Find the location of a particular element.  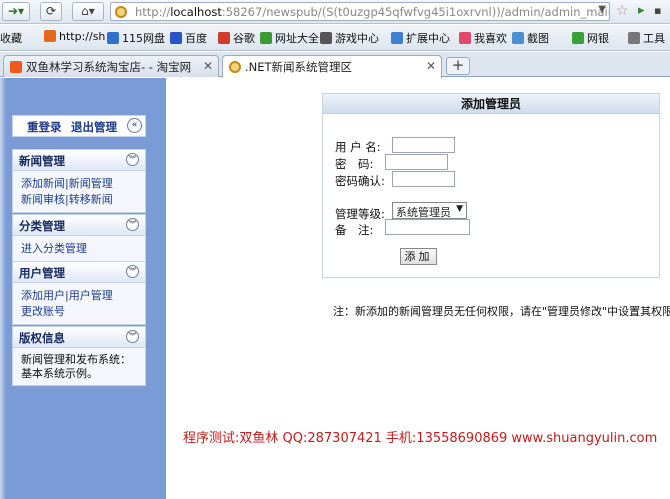

logout-link: 退出管理 is located at coordinates (94, 127).